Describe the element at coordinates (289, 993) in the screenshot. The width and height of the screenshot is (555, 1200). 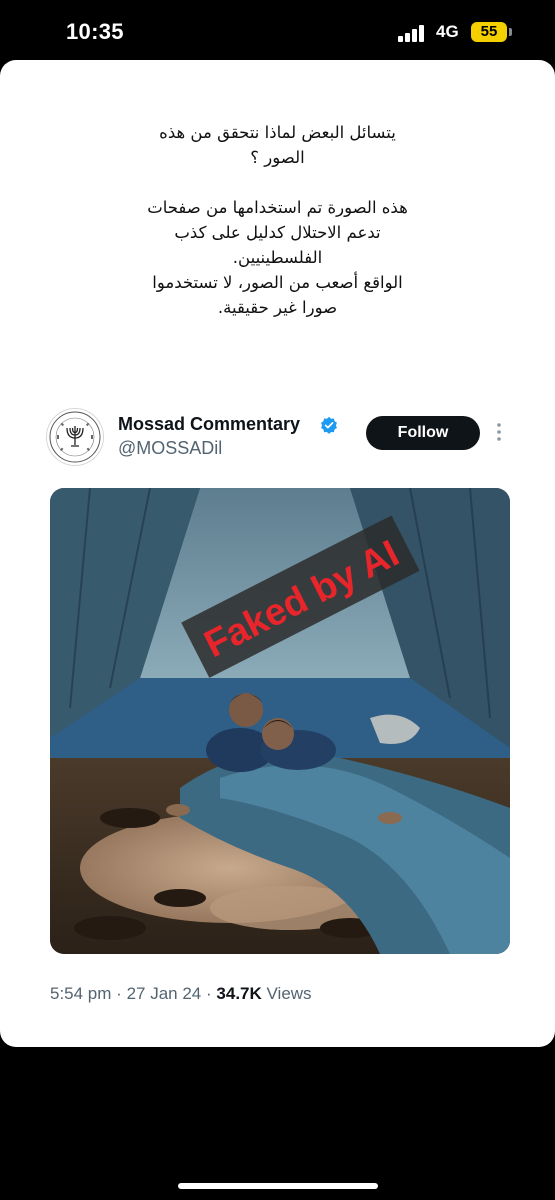
I see `views-label: Views` at that location.